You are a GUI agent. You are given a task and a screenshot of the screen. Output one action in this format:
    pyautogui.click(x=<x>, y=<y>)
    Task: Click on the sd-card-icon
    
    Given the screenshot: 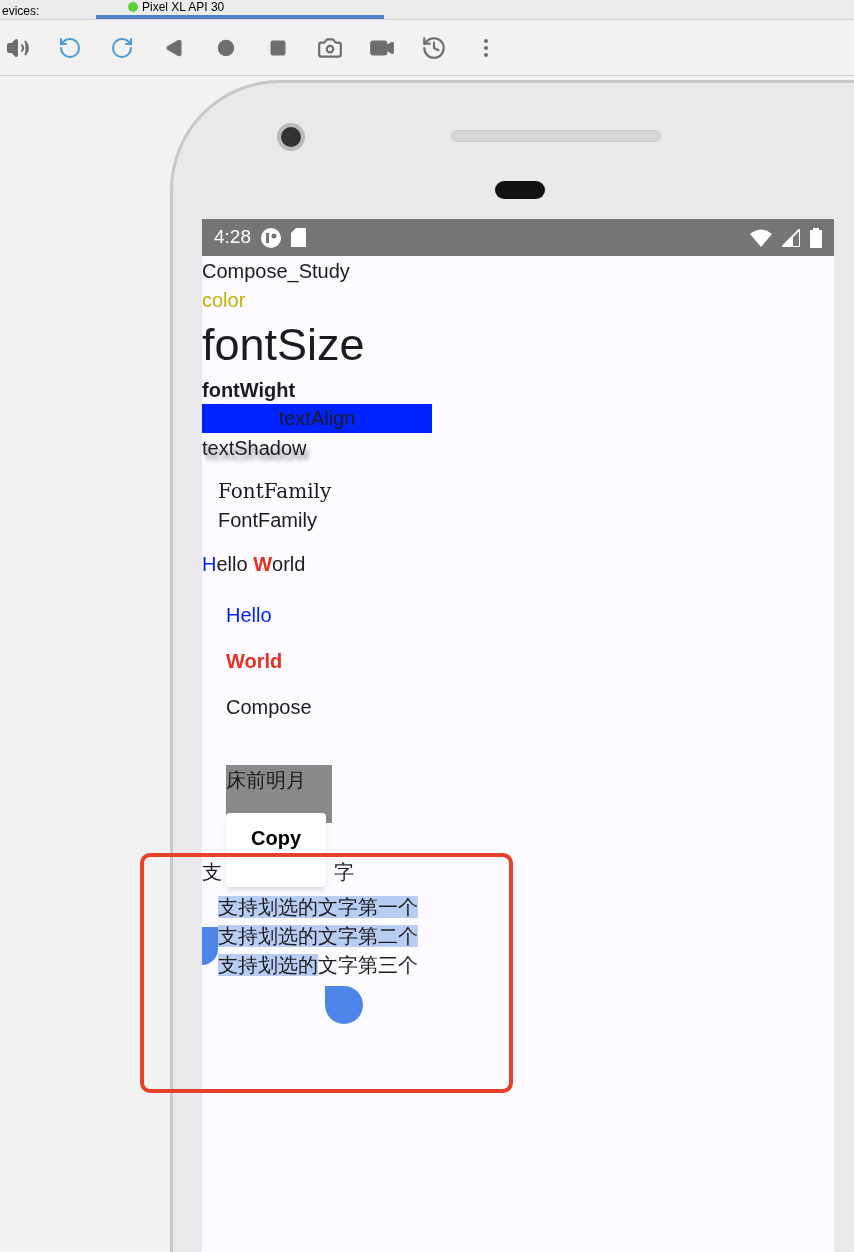 What is the action you would take?
    pyautogui.click(x=298, y=237)
    